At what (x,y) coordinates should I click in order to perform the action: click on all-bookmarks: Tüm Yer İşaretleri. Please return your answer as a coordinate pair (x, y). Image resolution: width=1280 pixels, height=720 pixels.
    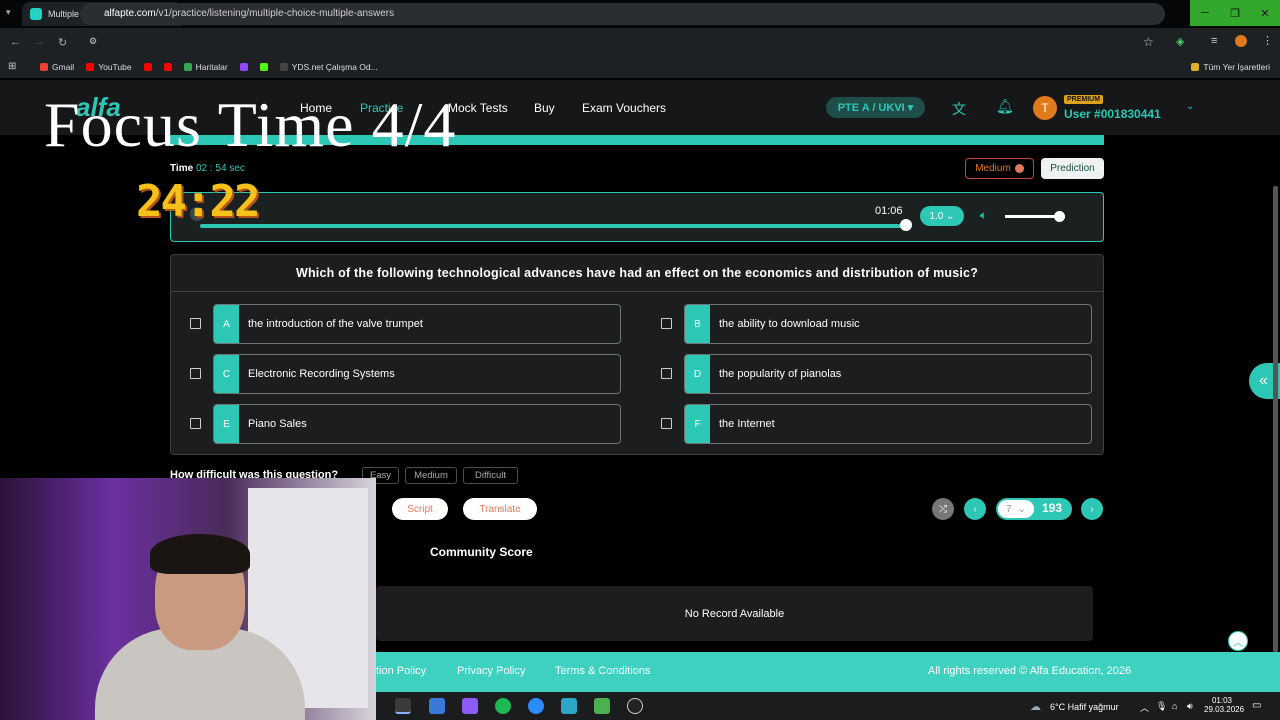
    Looking at the image, I should click on (1230, 67).